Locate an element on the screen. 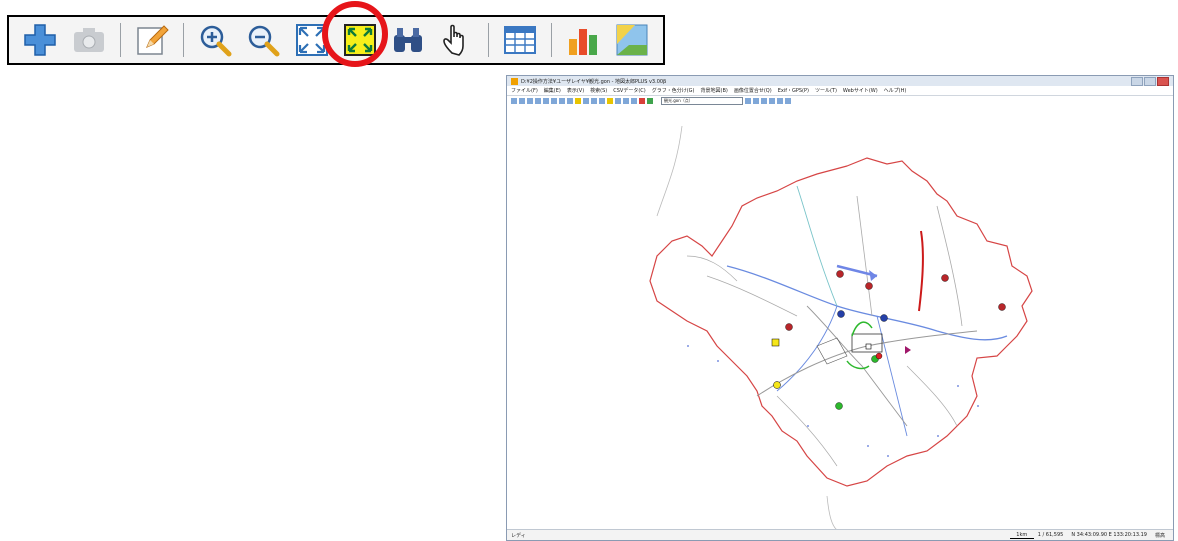 This screenshot has height=541, width=1178. info-icon is located at coordinates (756, 101).